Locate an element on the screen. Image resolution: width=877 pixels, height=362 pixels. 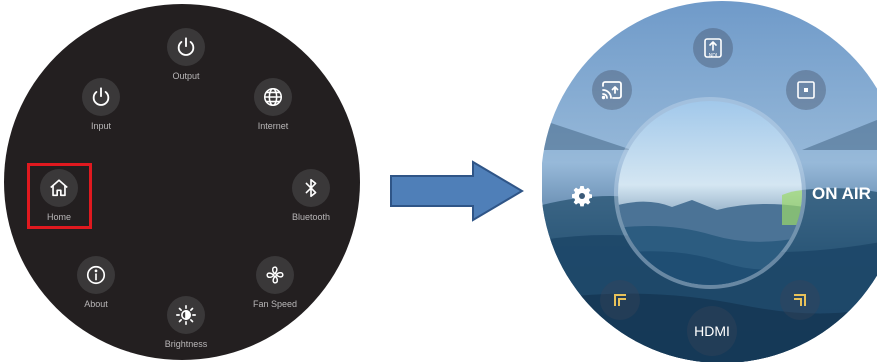
menu-item-label: About is located at coordinates (96, 304).